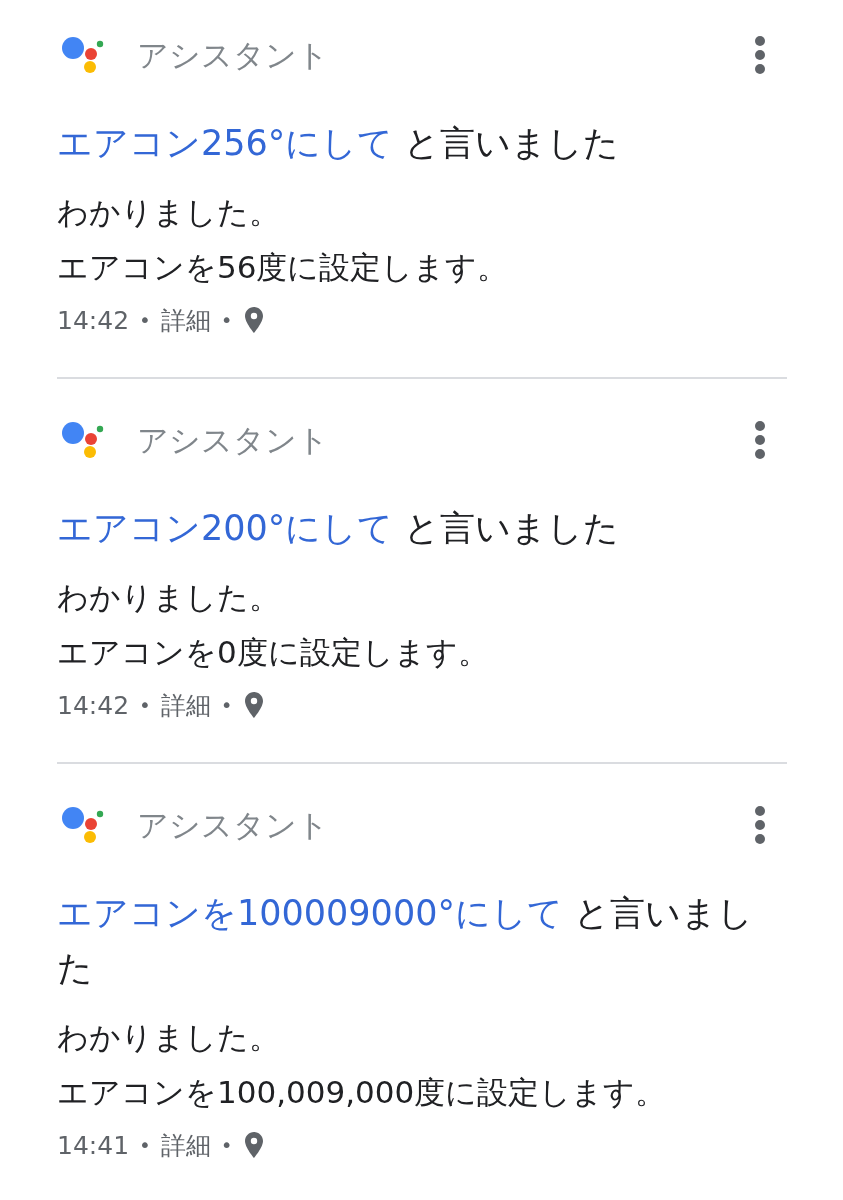  I want to click on query-link: エアコン200°にして, so click(225, 528).